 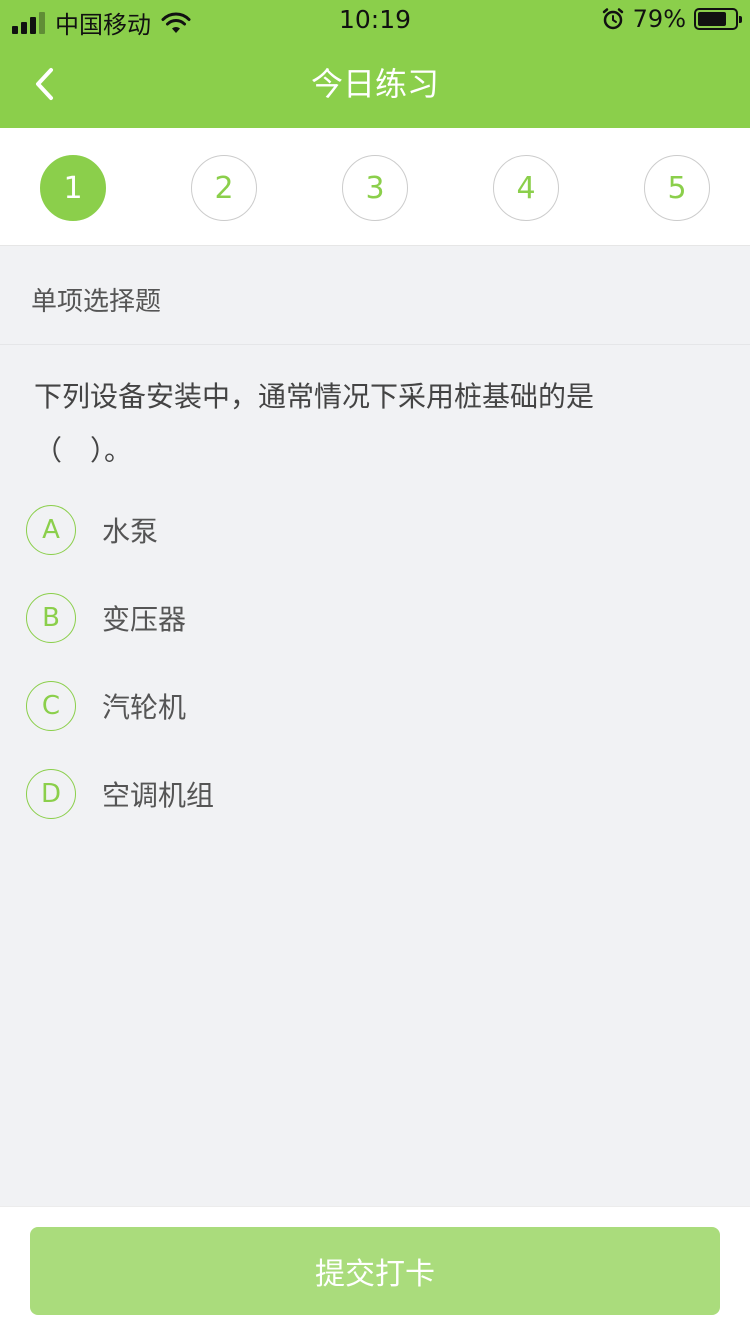 What do you see at coordinates (83, 450) in the screenshot?
I see `question-line-2: （ ）。` at bounding box center [83, 450].